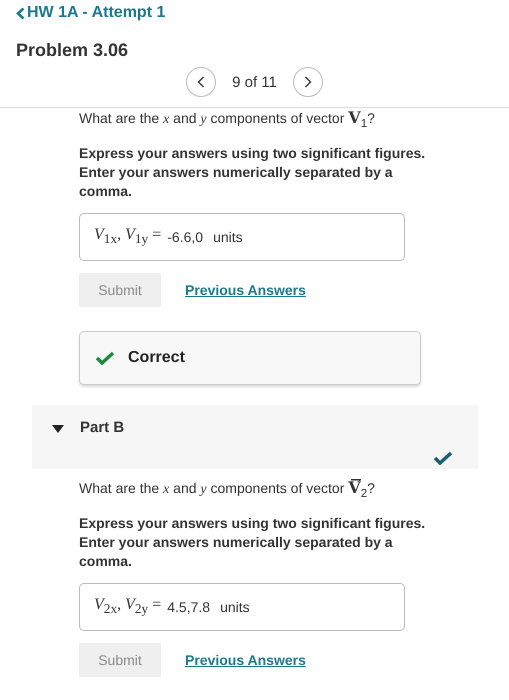 Image resolution: width=509 pixels, height=700 pixels. I want to click on previous-button, so click(201, 82).